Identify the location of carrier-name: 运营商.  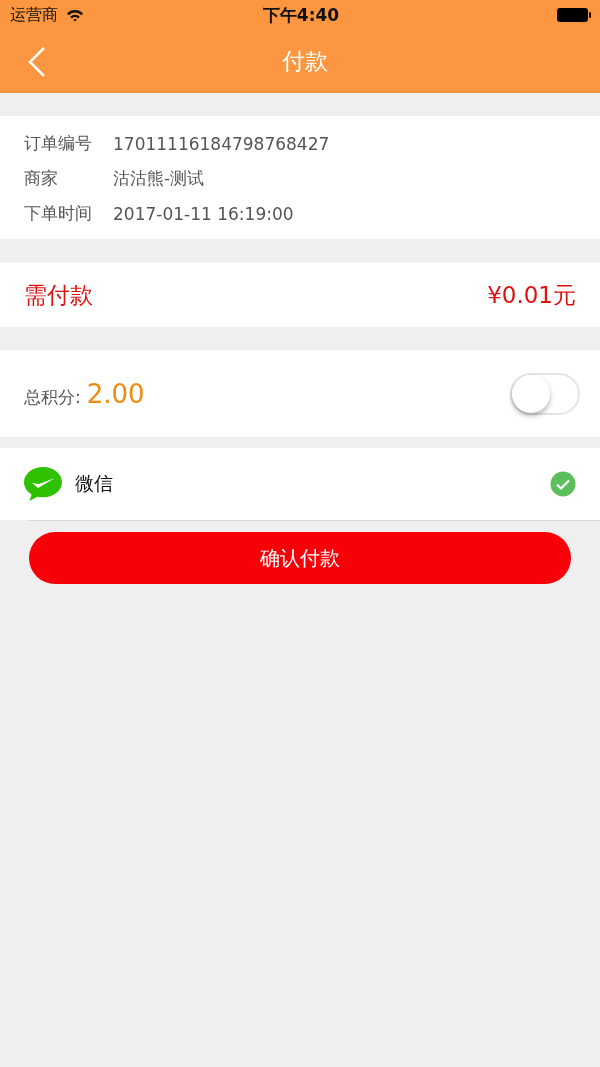
(34, 15).